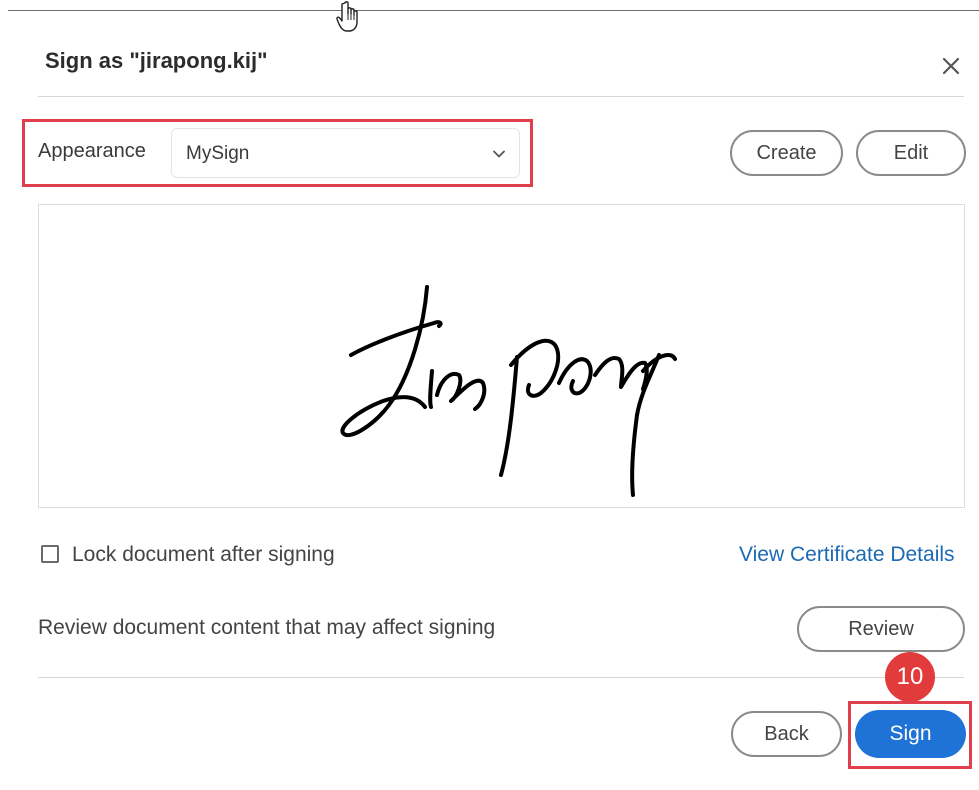  I want to click on header-divider, so click(501, 96).